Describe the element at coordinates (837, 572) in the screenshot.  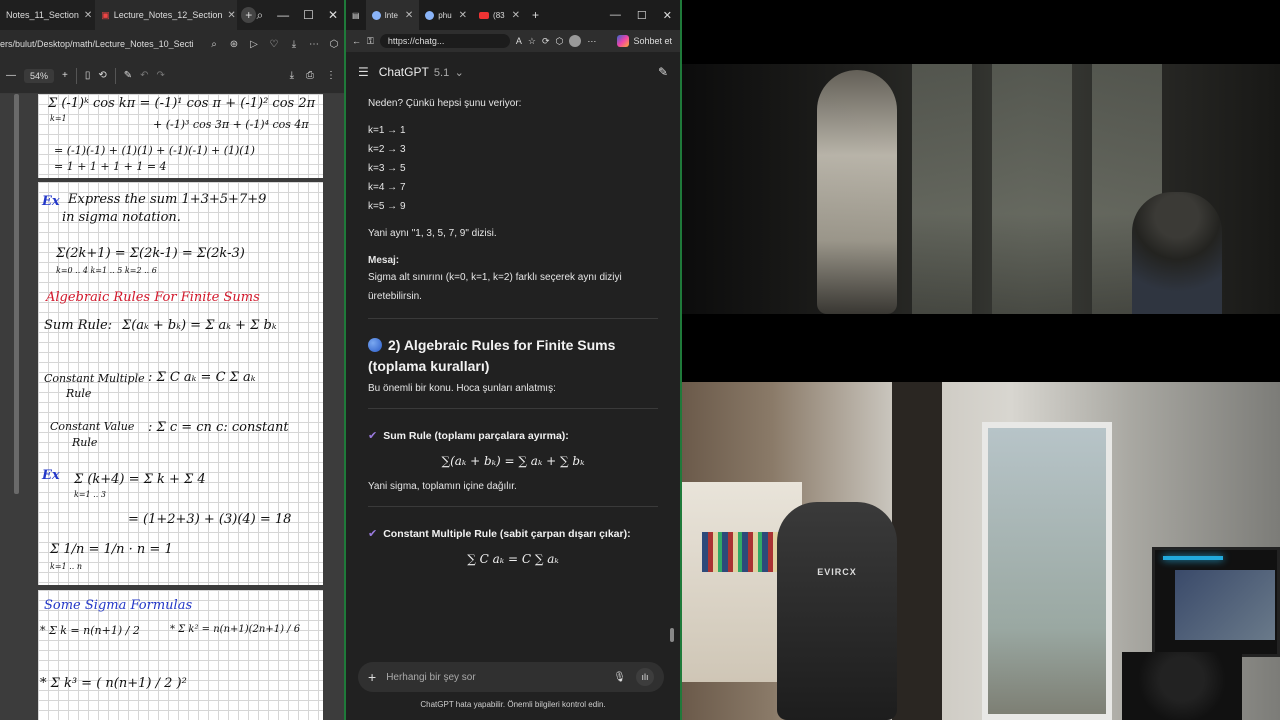
I see `chair-logo: EVIRCX` at that location.